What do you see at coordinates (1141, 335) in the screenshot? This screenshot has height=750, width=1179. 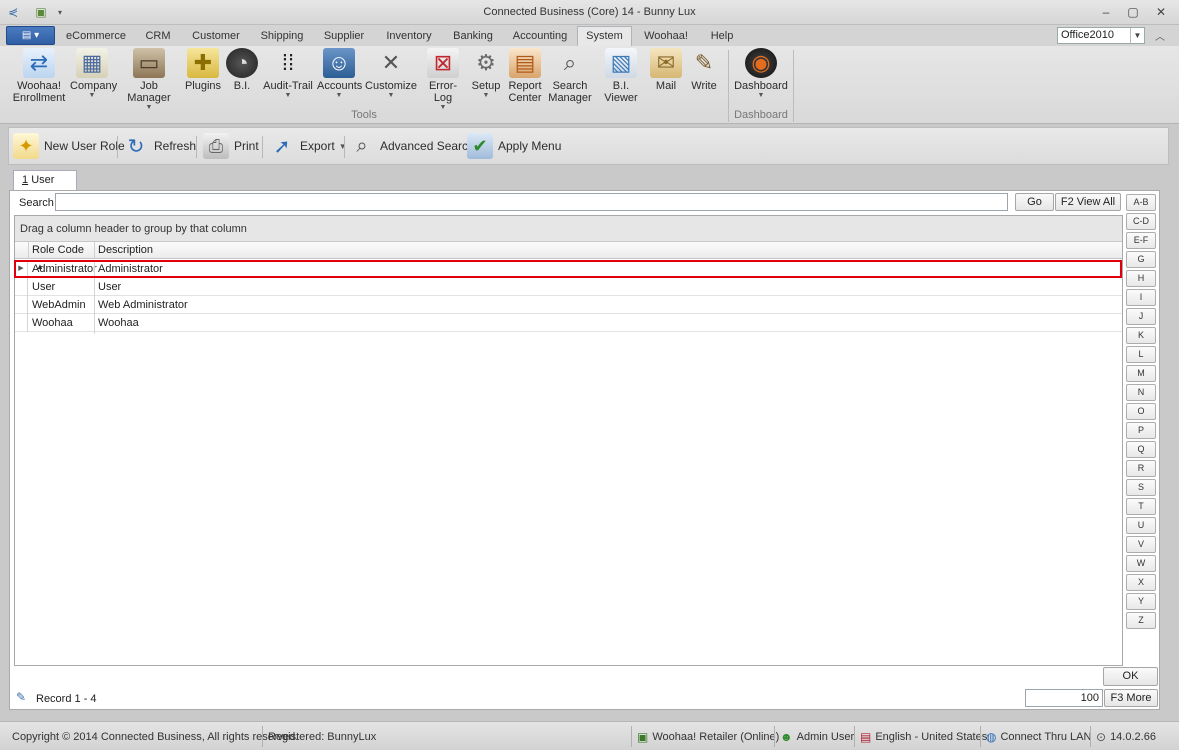 I see `alpha-filter-button: K` at bounding box center [1141, 335].